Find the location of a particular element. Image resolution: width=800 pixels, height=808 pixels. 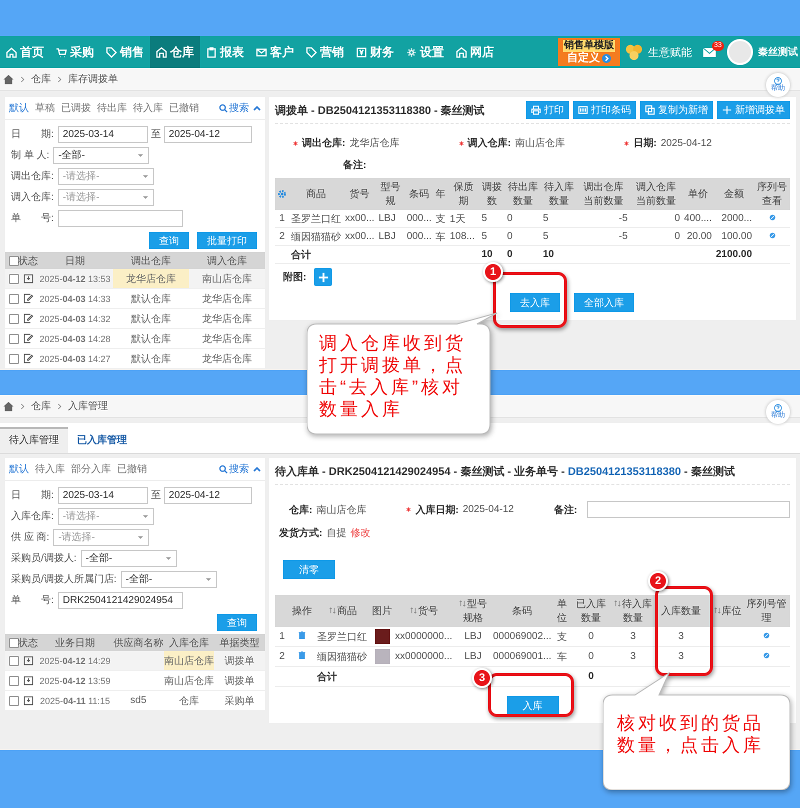

edit-link: 修改 is located at coordinates (360, 533).